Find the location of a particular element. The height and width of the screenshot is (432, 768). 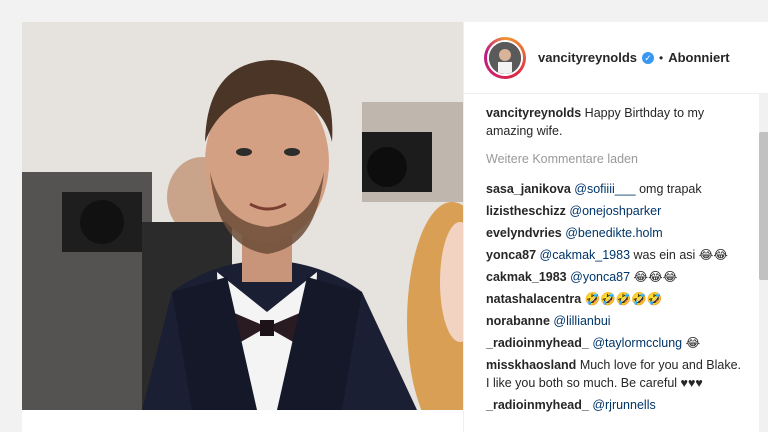

avatar is located at coordinates (505, 57).